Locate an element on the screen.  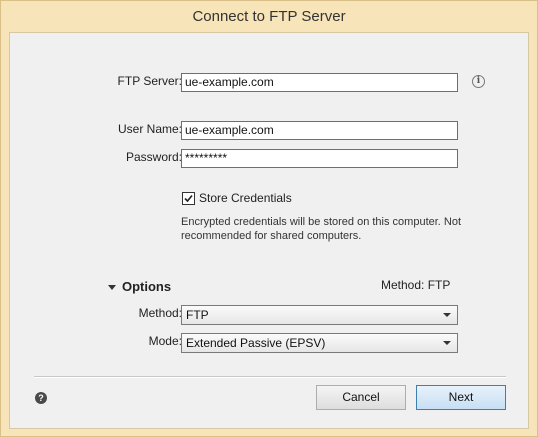
password-input: ********* is located at coordinates (319, 158).